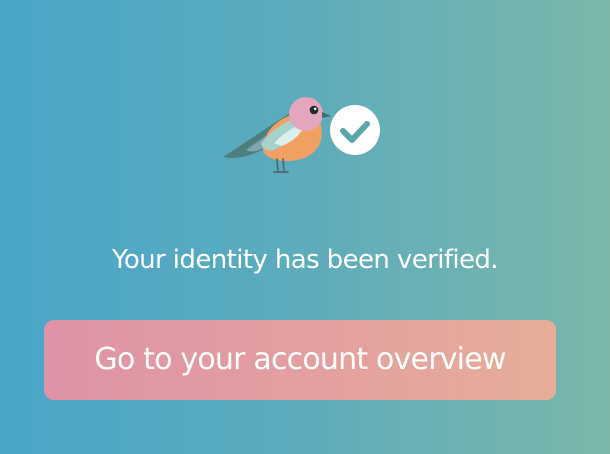  What do you see at coordinates (300, 360) in the screenshot?
I see `account-overview-button: Go to your account overview` at bounding box center [300, 360].